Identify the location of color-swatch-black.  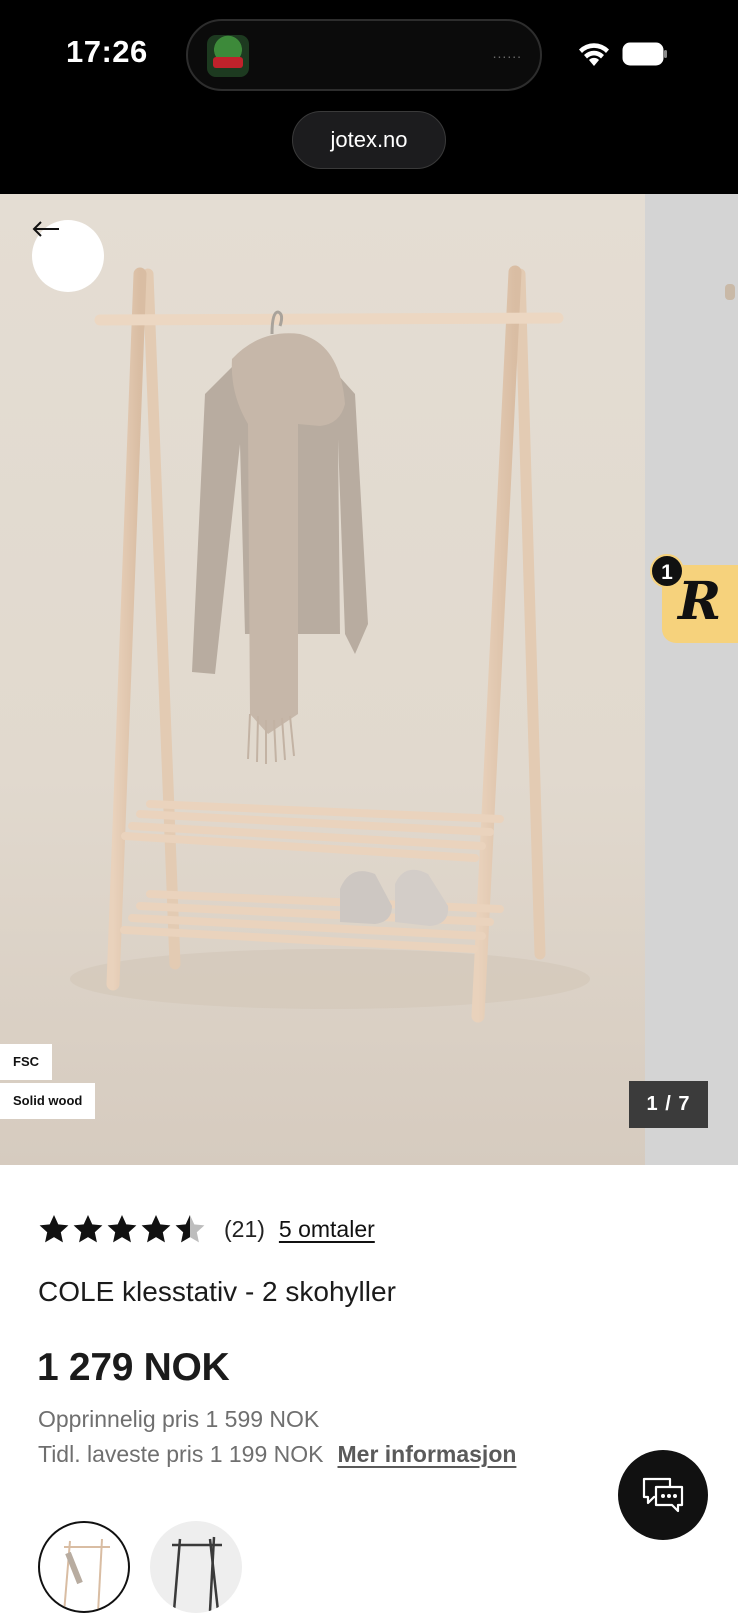
(196, 1567).